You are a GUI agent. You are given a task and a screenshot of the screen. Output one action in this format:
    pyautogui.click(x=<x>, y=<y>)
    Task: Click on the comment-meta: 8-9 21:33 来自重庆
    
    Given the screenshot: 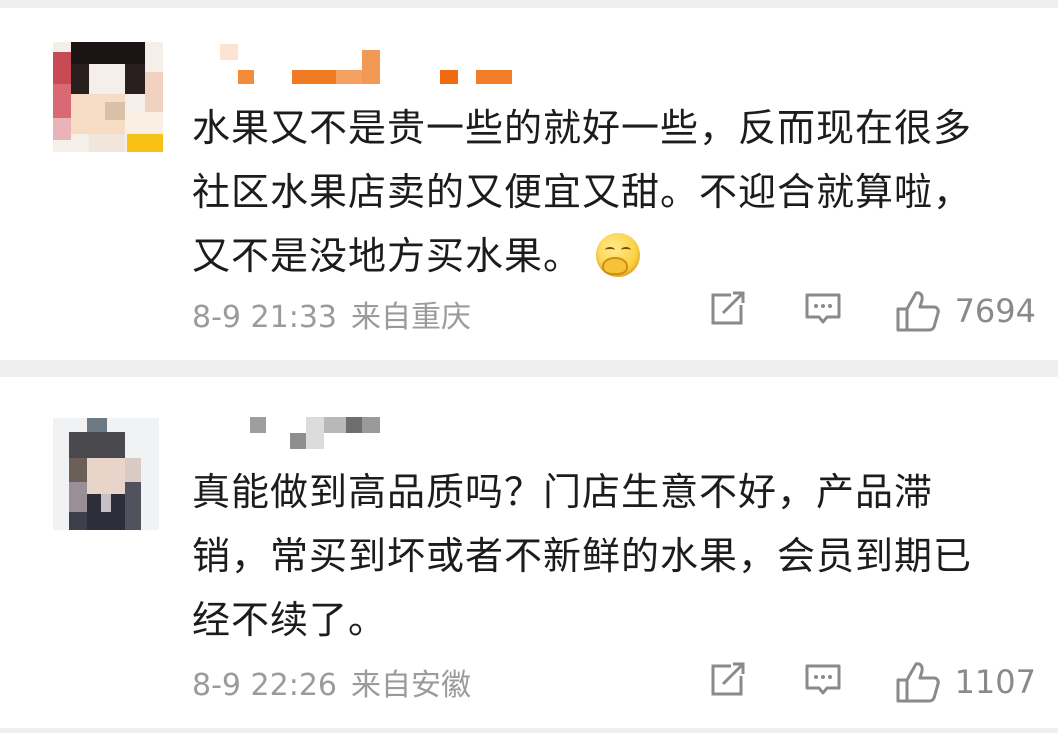 What is the action you would take?
    pyautogui.click(x=331, y=314)
    